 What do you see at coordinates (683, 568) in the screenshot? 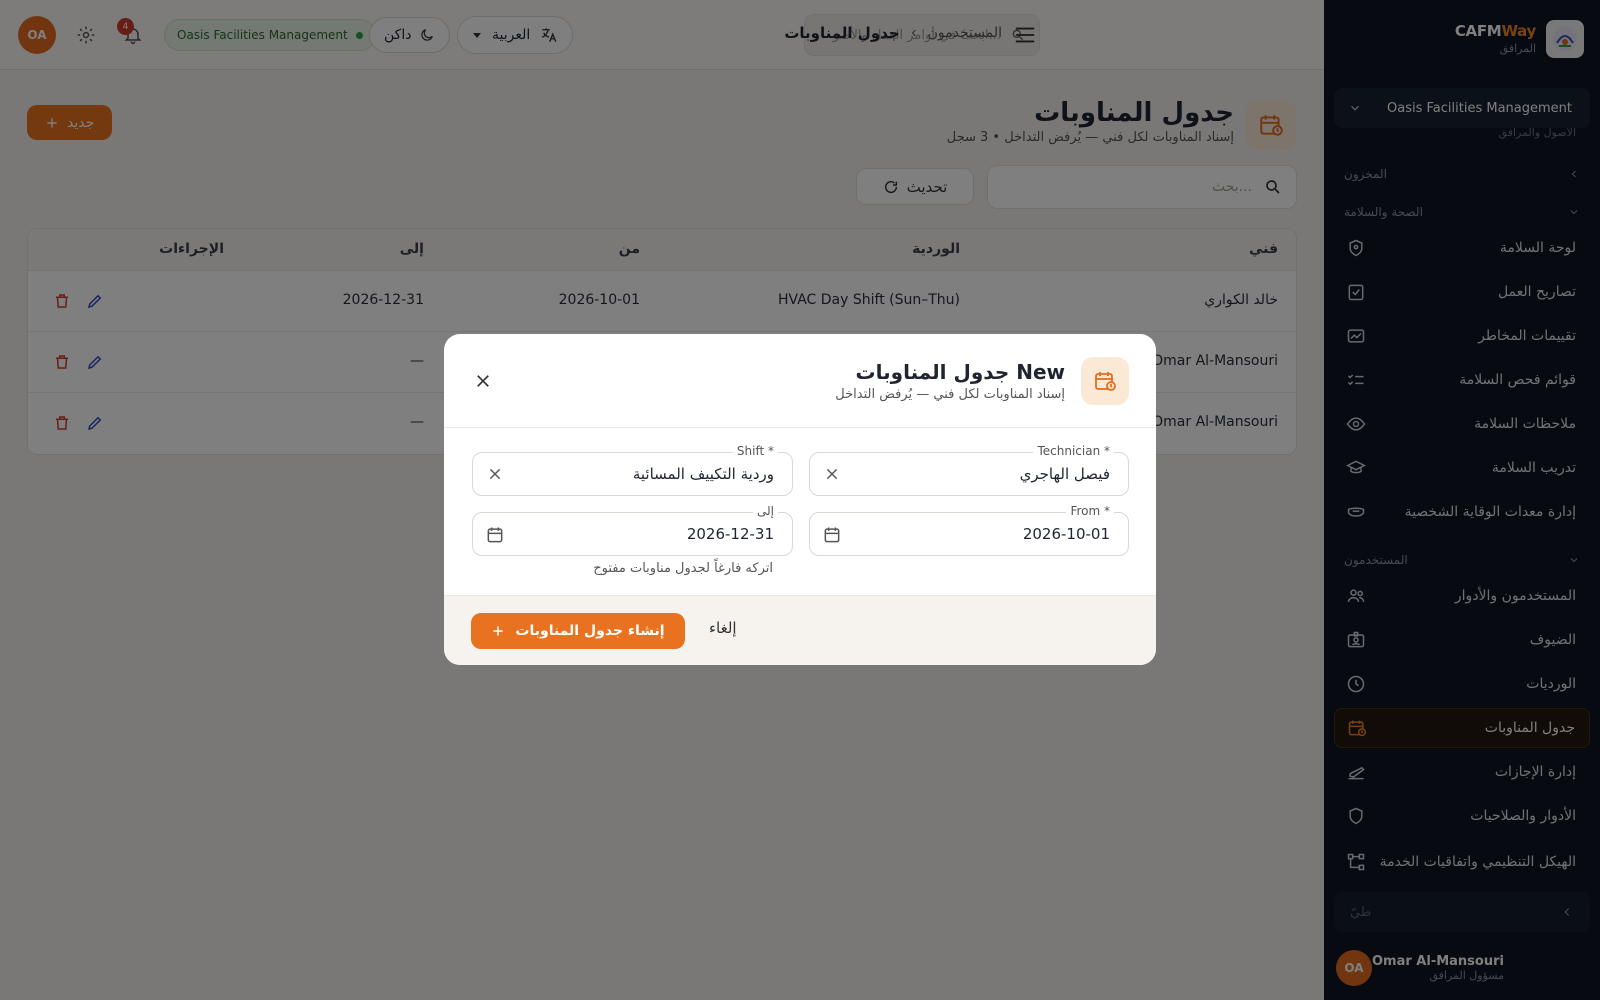
I see `to-date-helper: اتركه فارغاً لجدول مناوبات مفتوح` at bounding box center [683, 568].